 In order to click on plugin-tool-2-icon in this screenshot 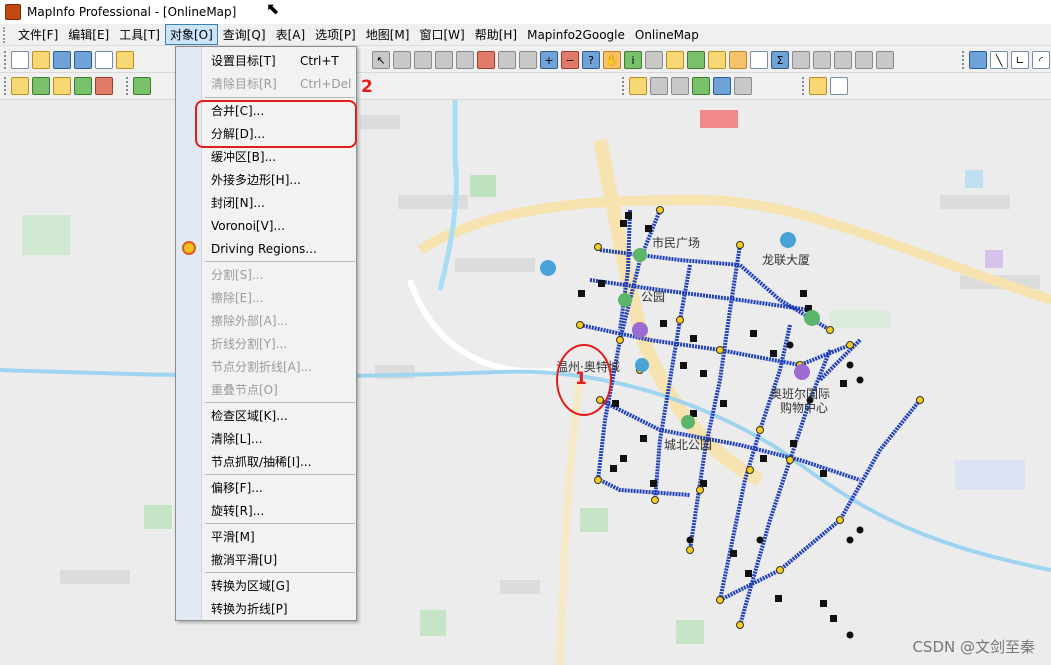, I will do `click(41, 86)`.